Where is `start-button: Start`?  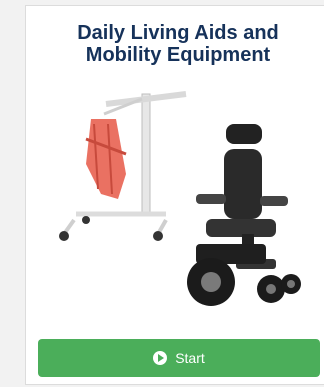 start-button: Start is located at coordinates (179, 358).